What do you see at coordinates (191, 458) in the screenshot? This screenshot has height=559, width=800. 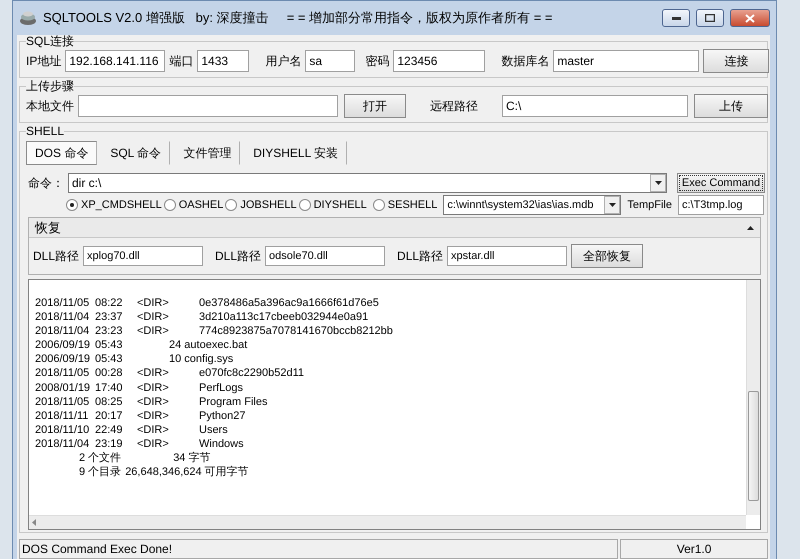 I see `output-text: 34 字节` at bounding box center [191, 458].